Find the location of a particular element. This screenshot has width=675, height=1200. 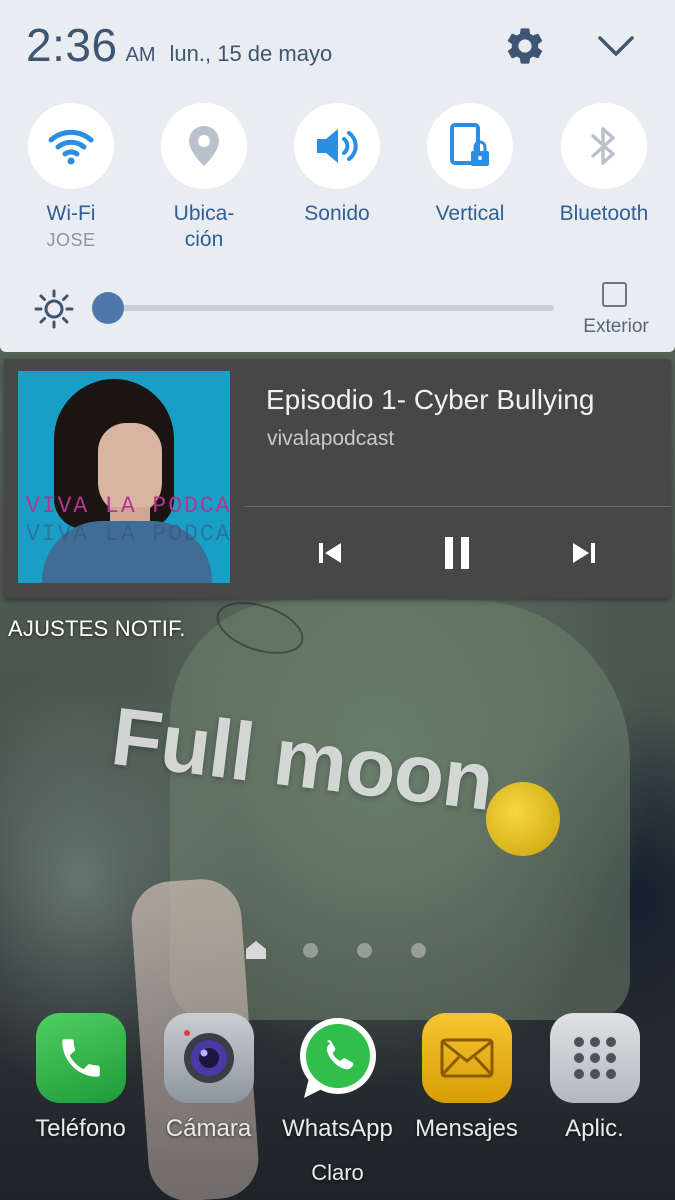

phone-icon is located at coordinates (80, 1058).